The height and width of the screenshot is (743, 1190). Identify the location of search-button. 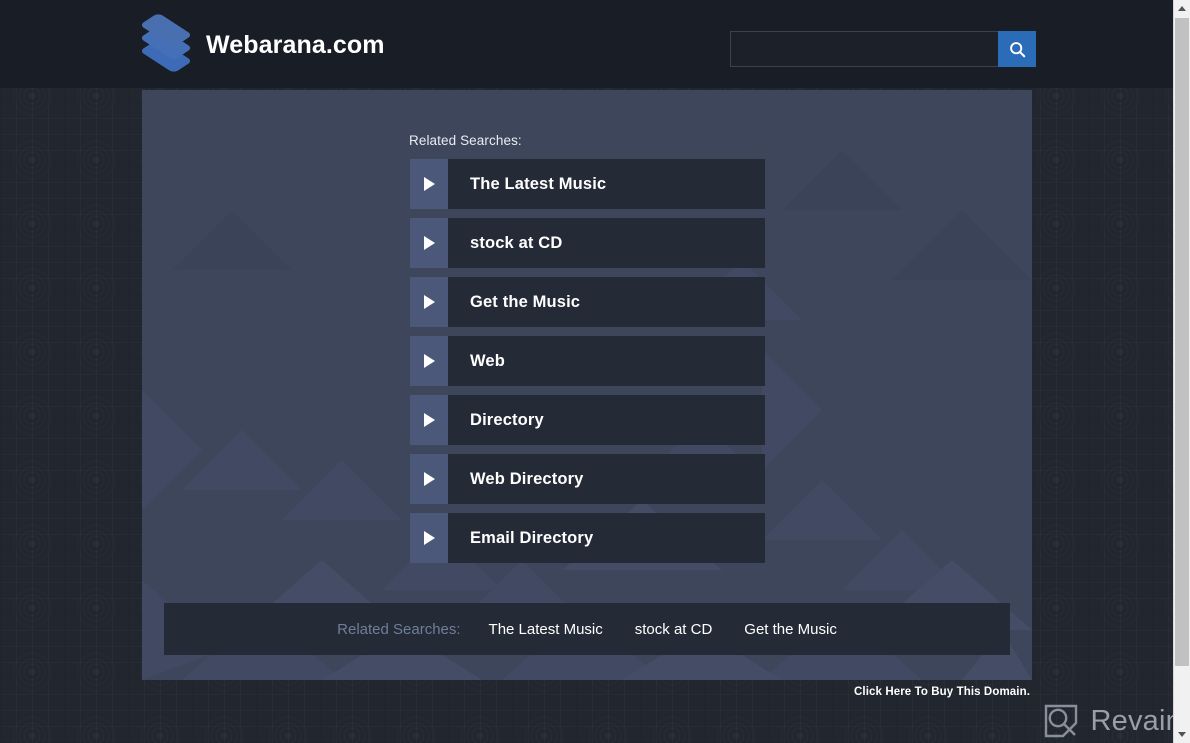
(1017, 49).